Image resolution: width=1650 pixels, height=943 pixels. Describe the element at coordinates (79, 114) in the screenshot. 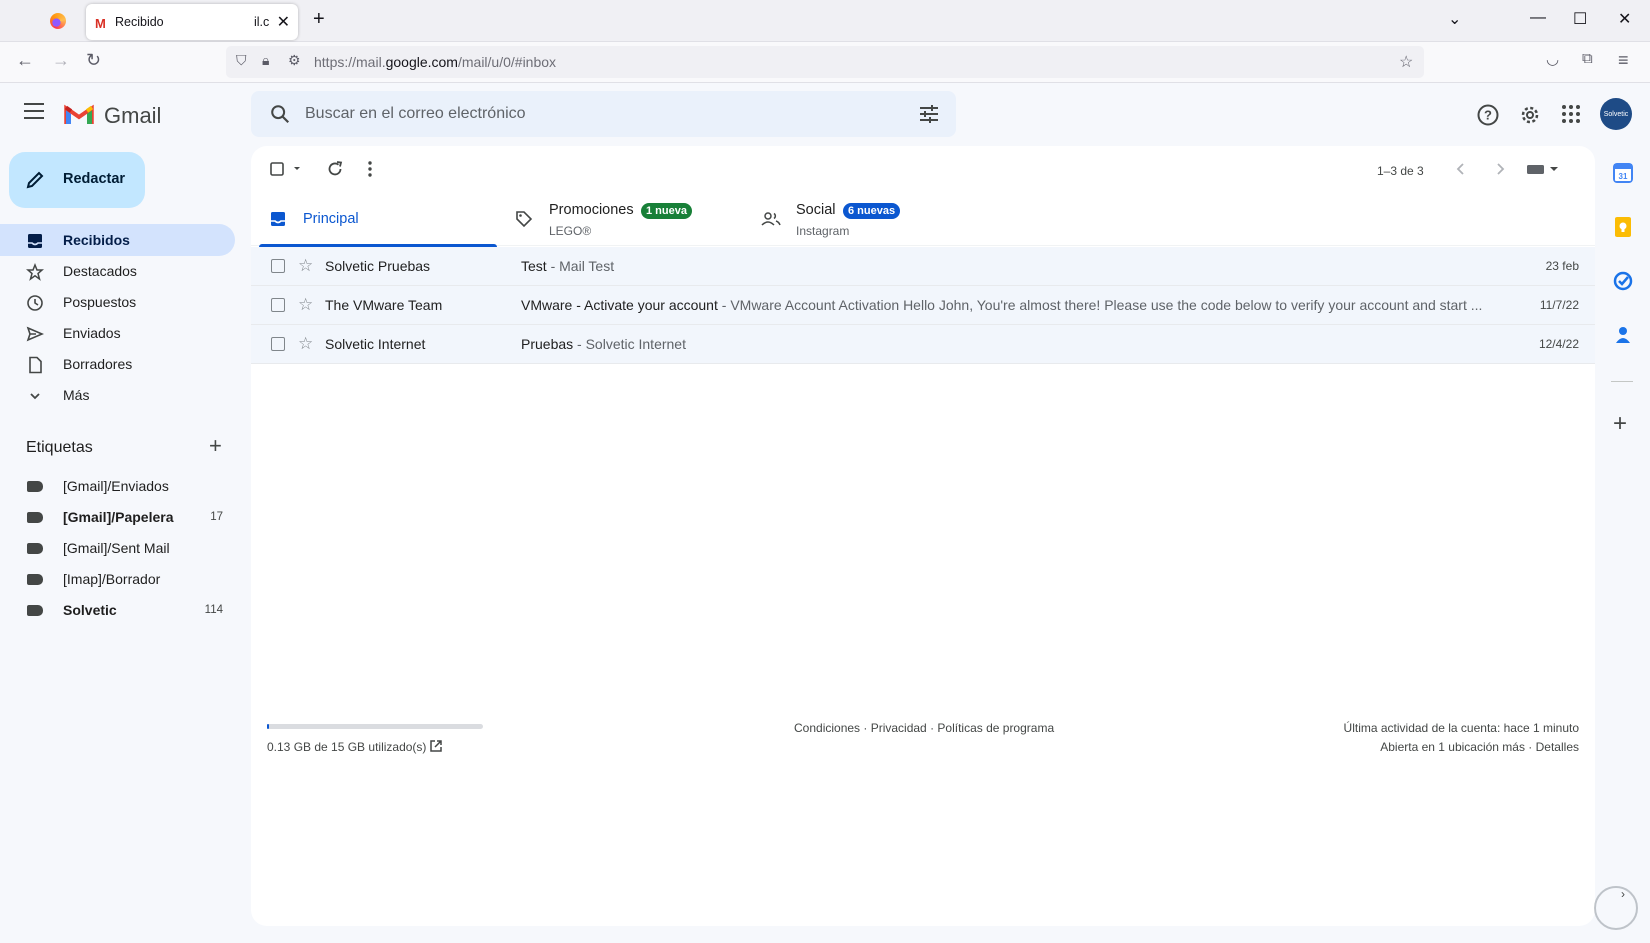

I see `gmail-logo-icon` at that location.